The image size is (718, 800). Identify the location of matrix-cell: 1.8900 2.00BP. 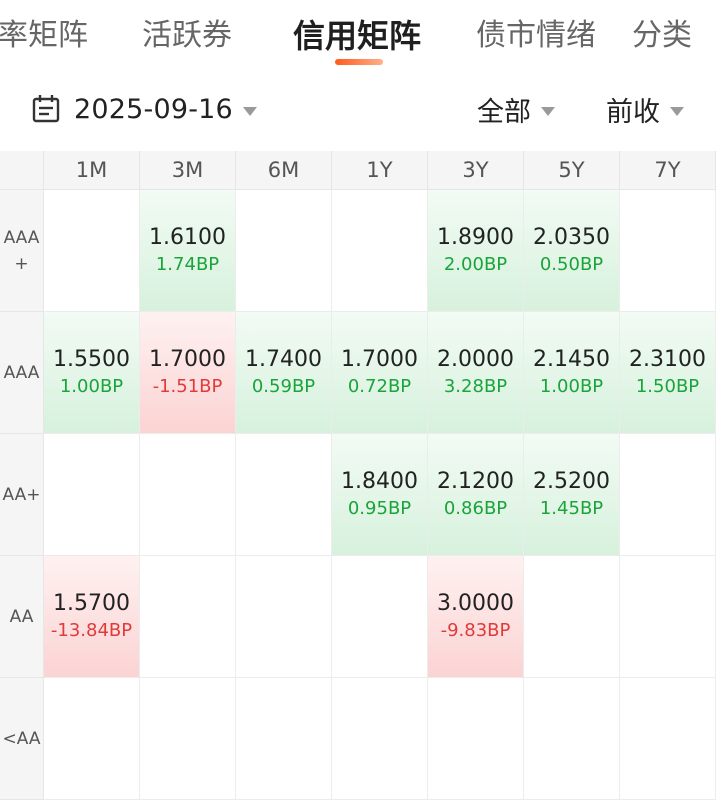
(476, 251).